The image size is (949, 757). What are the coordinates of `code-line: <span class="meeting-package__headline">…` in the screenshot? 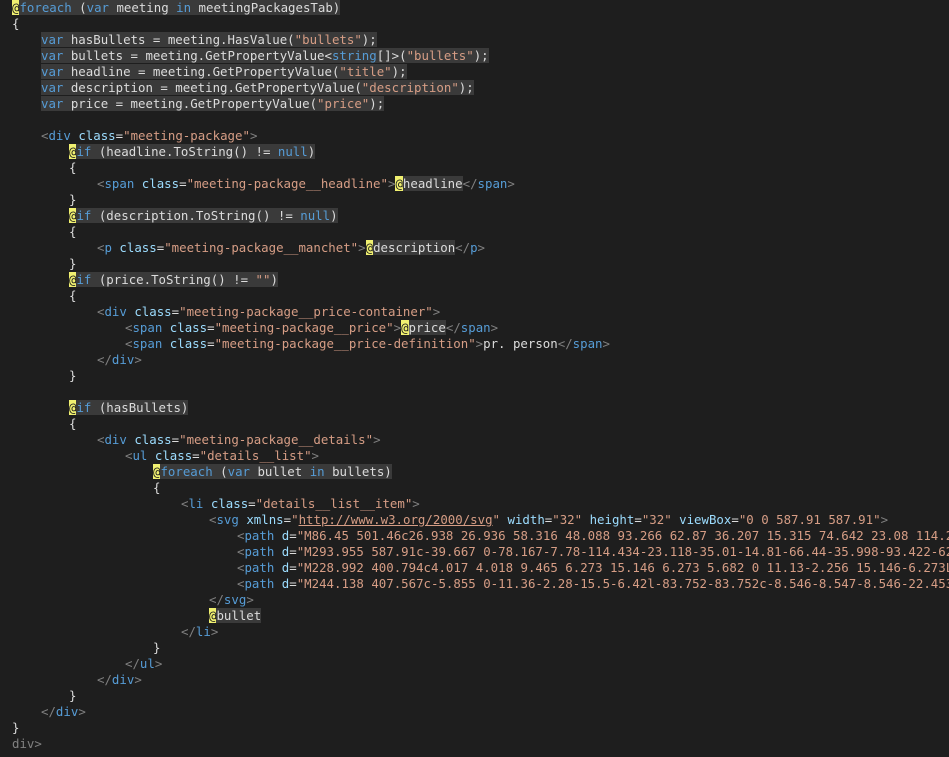 It's located at (306, 184).